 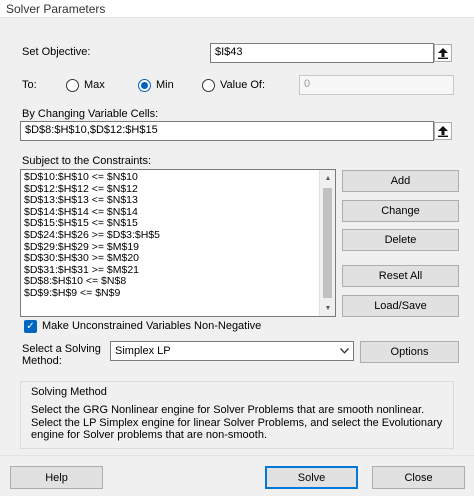 What do you see at coordinates (92, 177) in the screenshot?
I see `list-item: $D$10:$H$10 <= $N$10` at bounding box center [92, 177].